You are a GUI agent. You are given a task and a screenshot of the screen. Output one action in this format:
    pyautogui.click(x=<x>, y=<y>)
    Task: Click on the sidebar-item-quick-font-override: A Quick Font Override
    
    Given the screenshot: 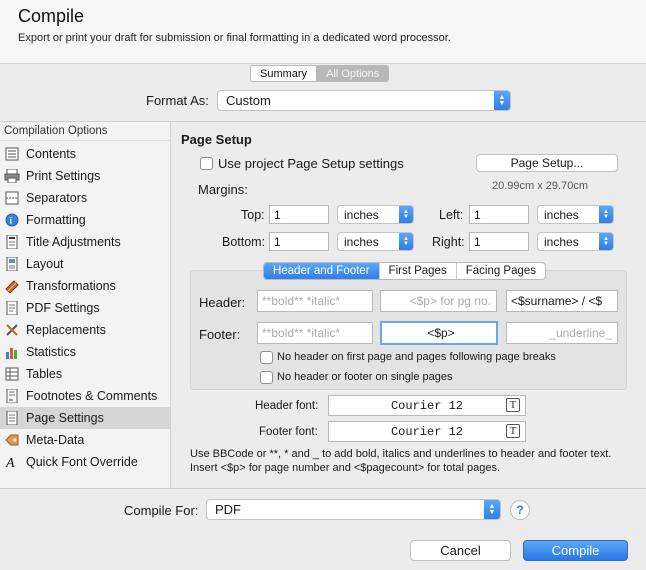 What is the action you would take?
    pyautogui.click(x=85, y=462)
    